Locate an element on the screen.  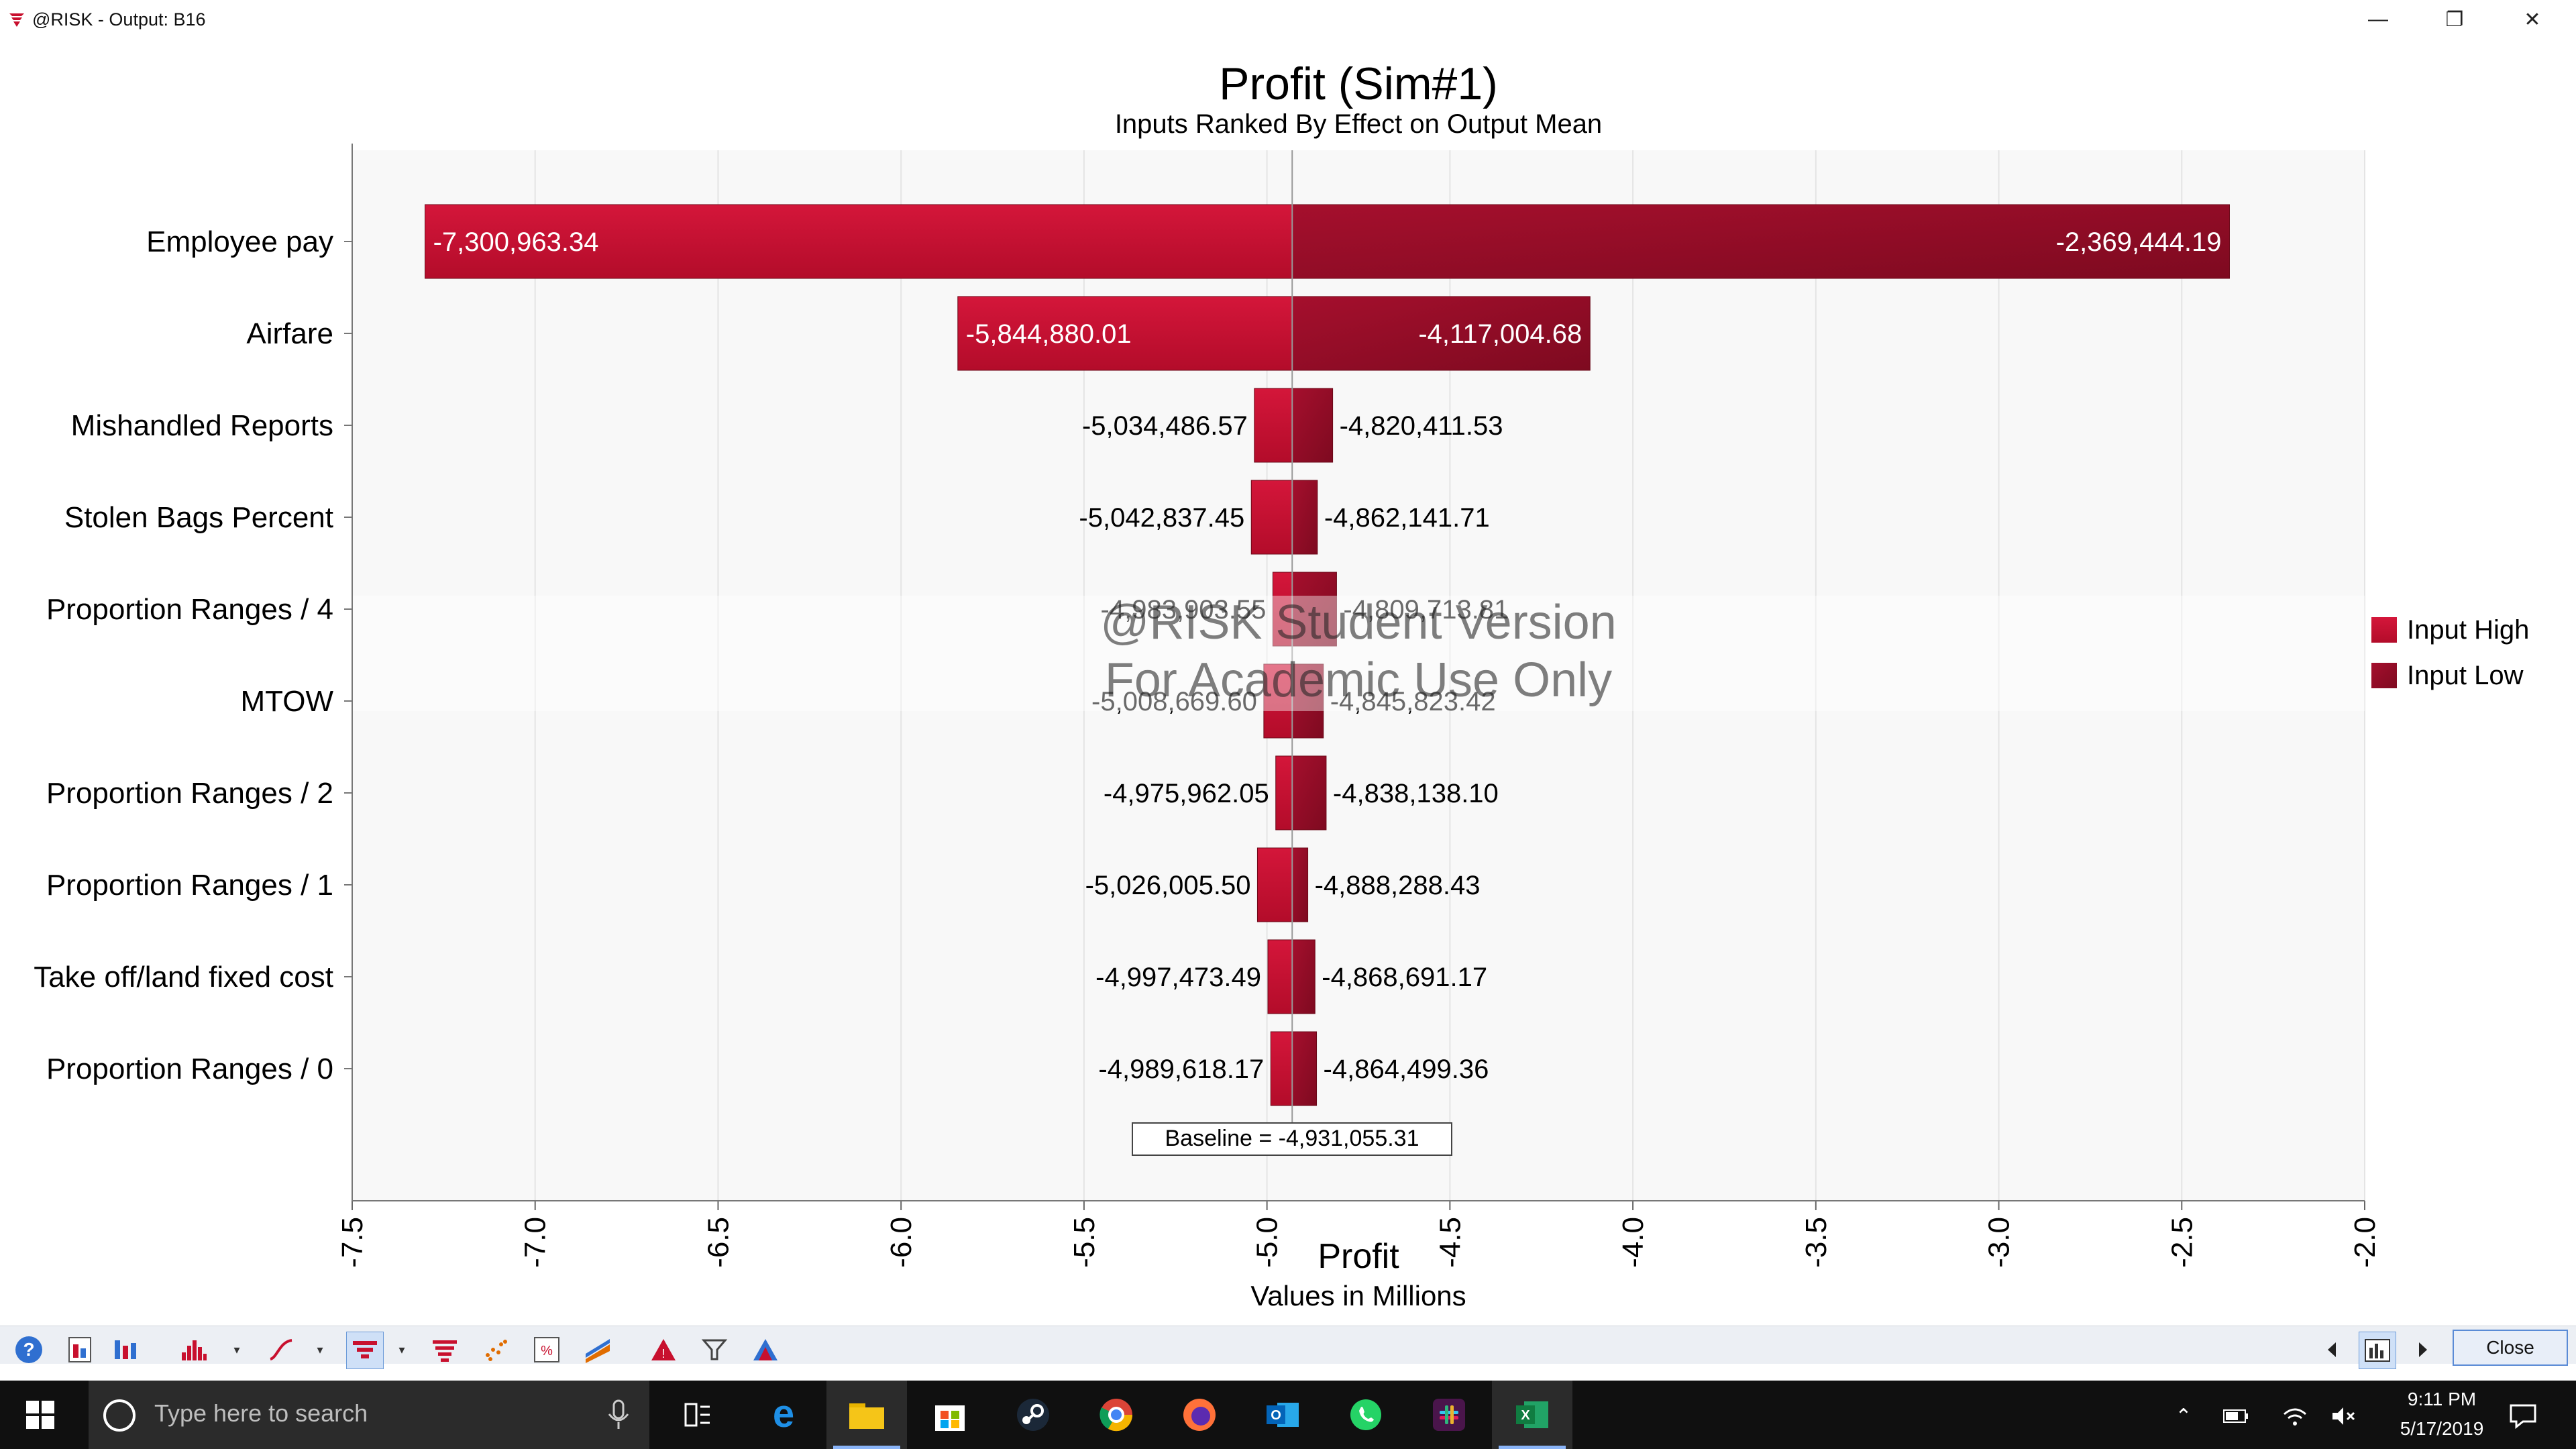
bar-high-value-label: -4,820,411.53 is located at coordinates (1421, 426).